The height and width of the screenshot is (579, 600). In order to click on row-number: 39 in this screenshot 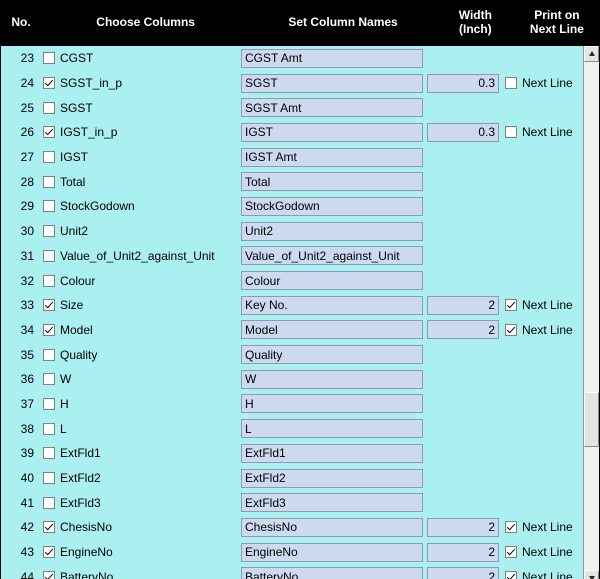, I will do `click(20, 453)`.